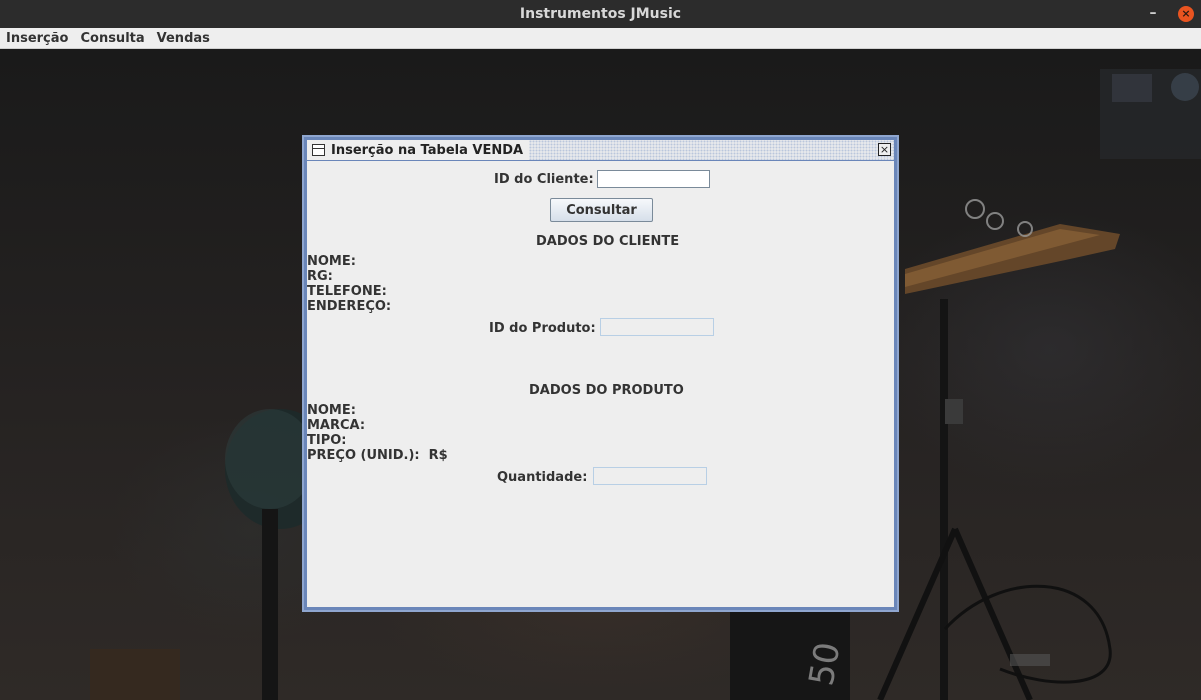 Image resolution: width=1201 pixels, height=700 pixels. What do you see at coordinates (542, 328) in the screenshot?
I see `id-produto-label: ID do Produto:` at bounding box center [542, 328].